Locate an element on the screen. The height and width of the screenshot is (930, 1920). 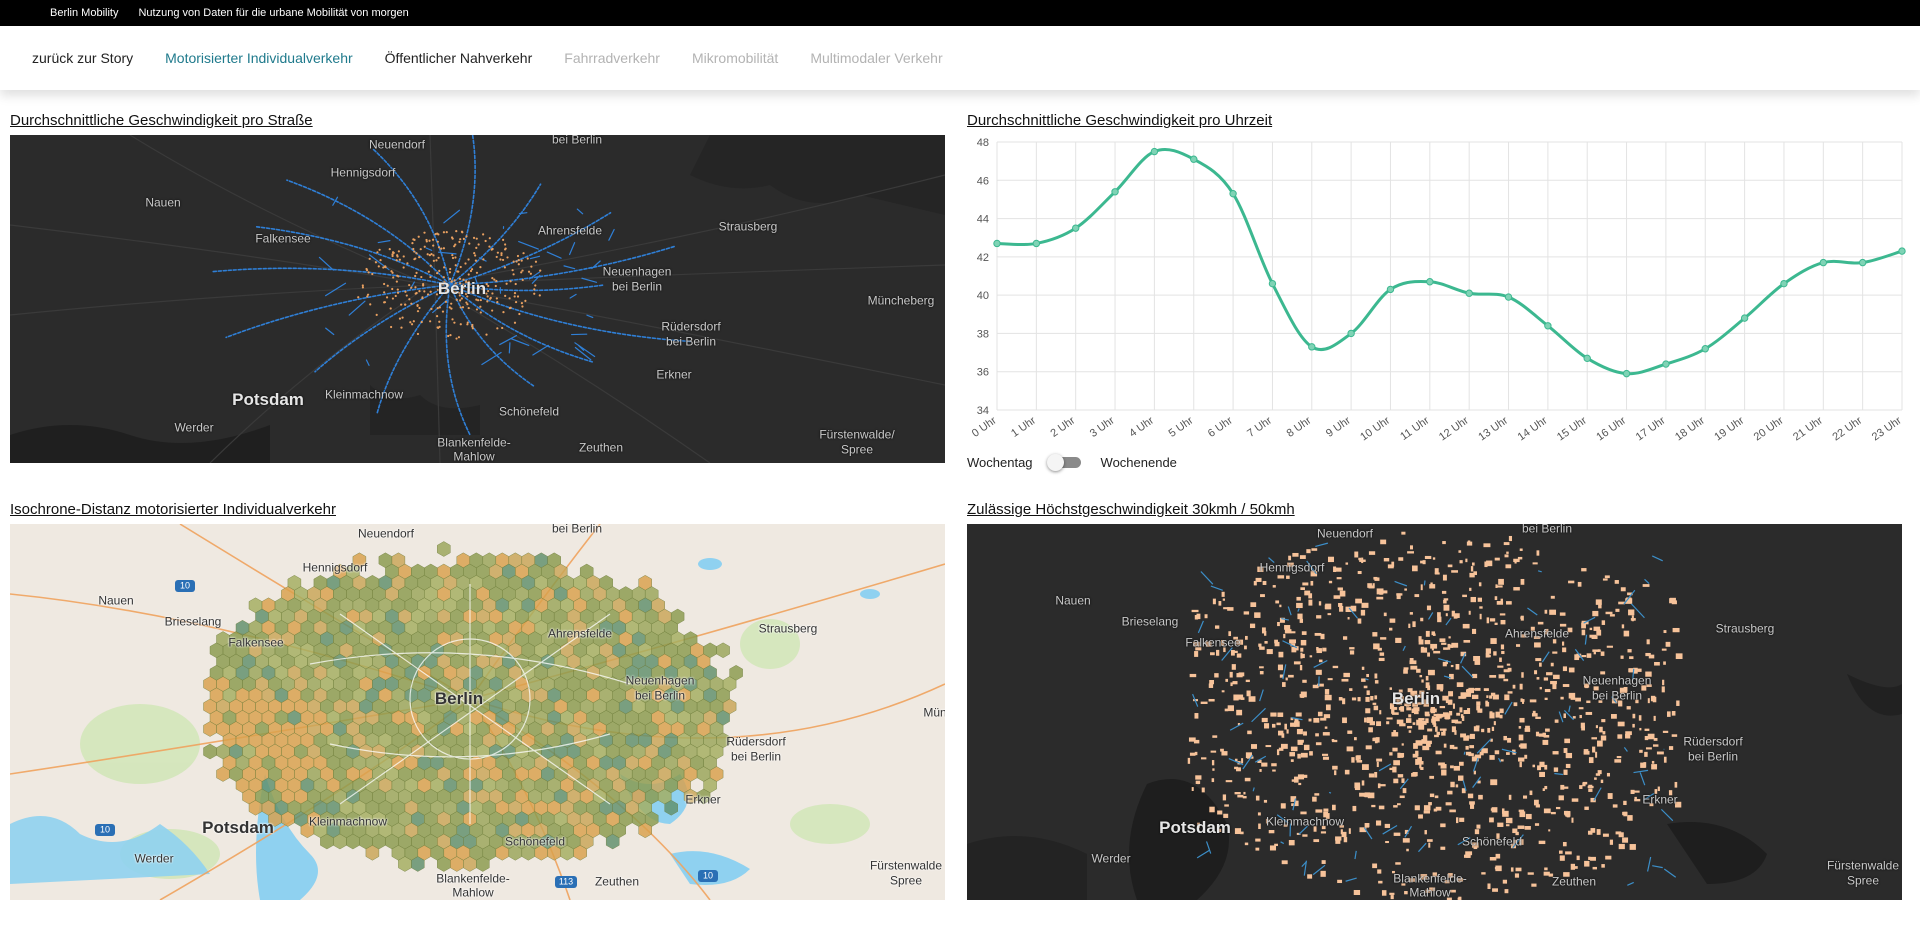
nav-public-transport: Öffentlicher Nahverkehr is located at coordinates (459, 58).